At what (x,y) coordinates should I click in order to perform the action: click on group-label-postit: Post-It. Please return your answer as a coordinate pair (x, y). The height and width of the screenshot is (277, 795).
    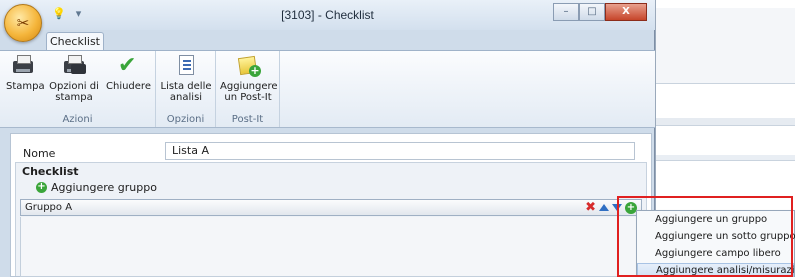
    Looking at the image, I should click on (247, 119).